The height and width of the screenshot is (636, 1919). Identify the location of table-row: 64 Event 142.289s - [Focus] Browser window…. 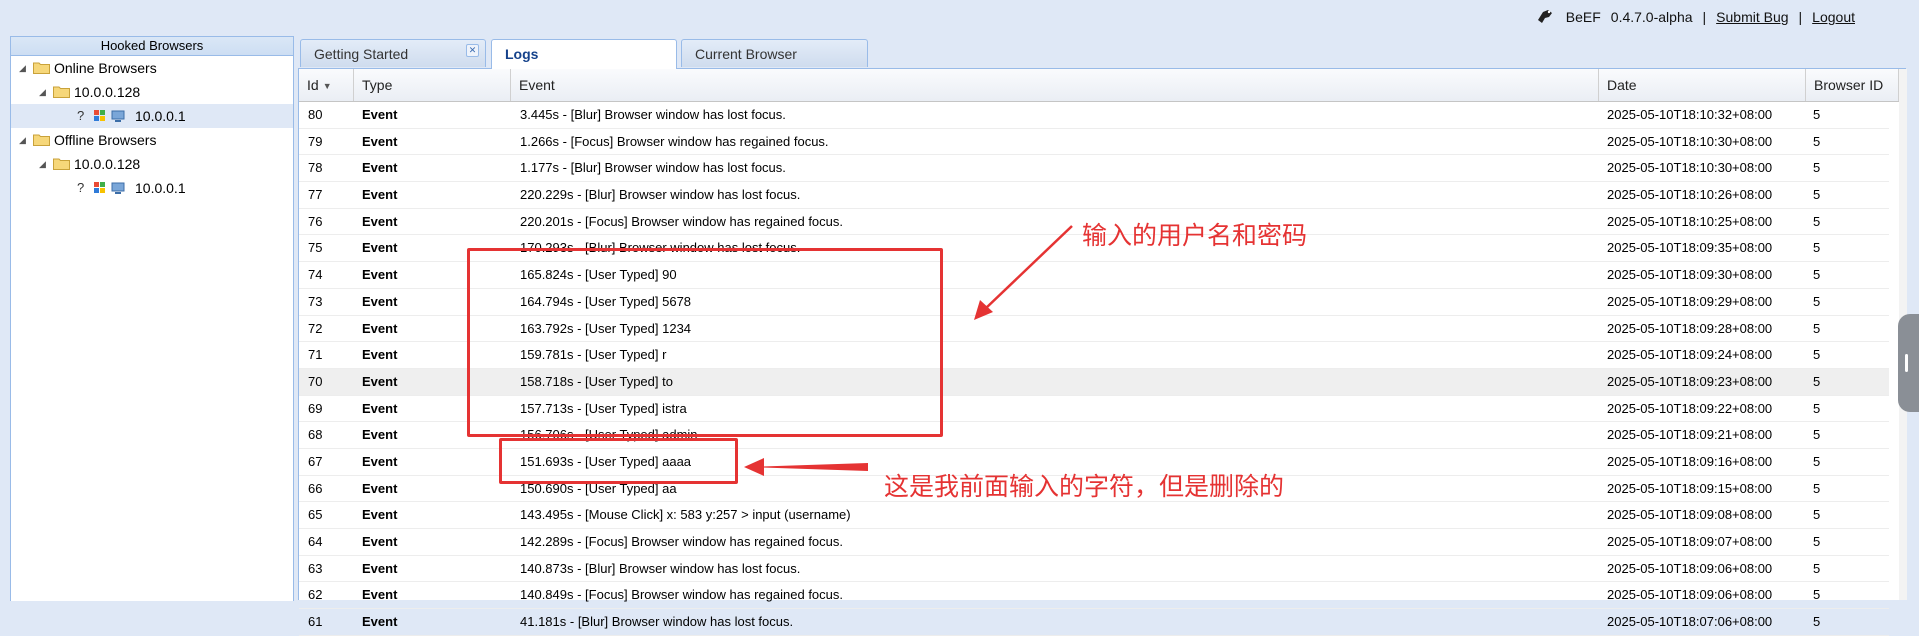
(1094, 542).